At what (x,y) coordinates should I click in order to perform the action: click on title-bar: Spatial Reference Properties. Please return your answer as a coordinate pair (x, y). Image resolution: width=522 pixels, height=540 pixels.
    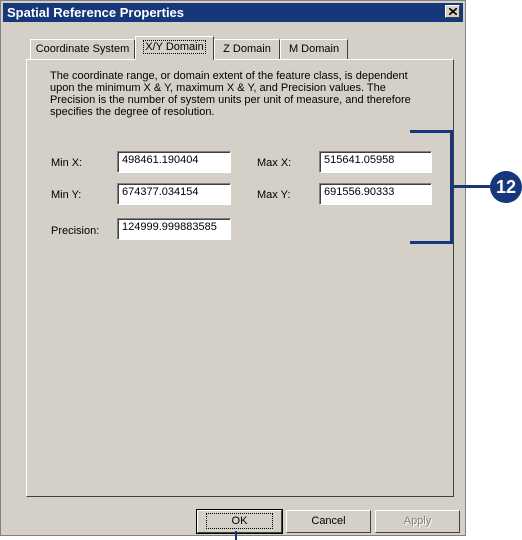
    Looking at the image, I should click on (233, 12).